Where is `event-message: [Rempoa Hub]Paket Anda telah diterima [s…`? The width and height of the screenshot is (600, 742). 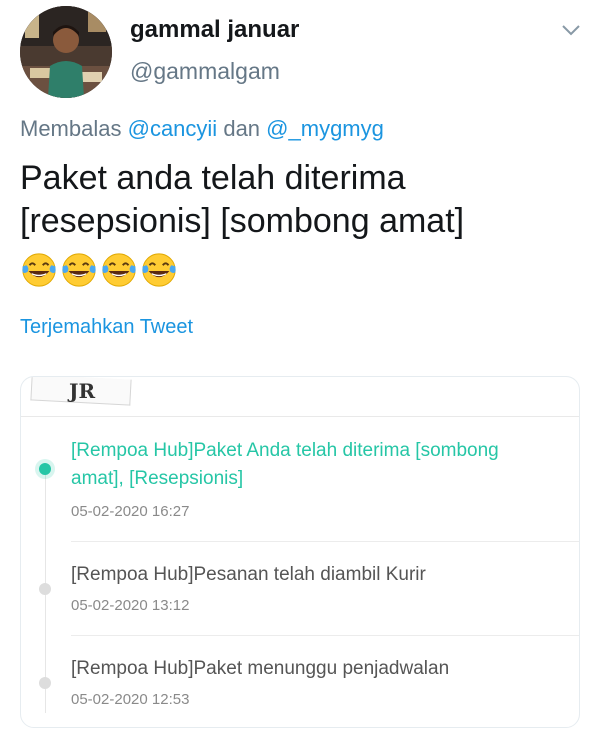
event-message: [Rempoa Hub]Paket Anda telah diterima [s… is located at coordinates (285, 464).